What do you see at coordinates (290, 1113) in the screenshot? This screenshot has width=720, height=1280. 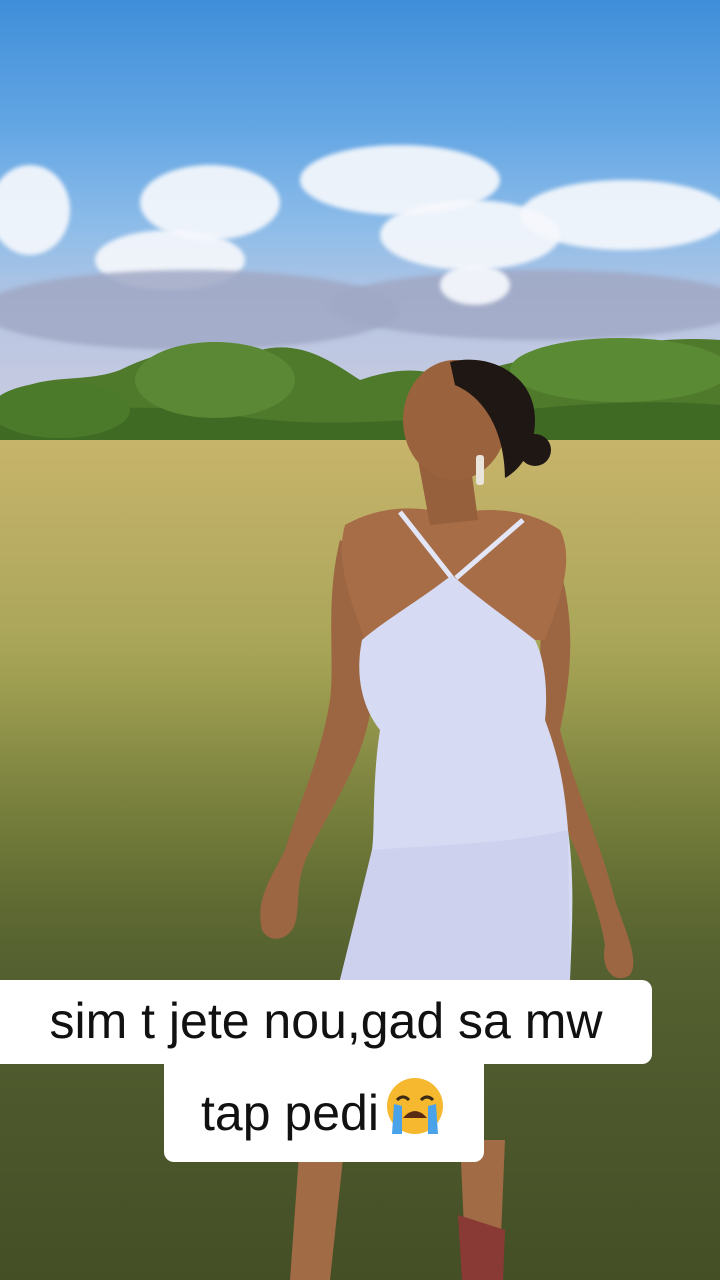 I see `caption-line-2-text: tap pedi` at bounding box center [290, 1113].